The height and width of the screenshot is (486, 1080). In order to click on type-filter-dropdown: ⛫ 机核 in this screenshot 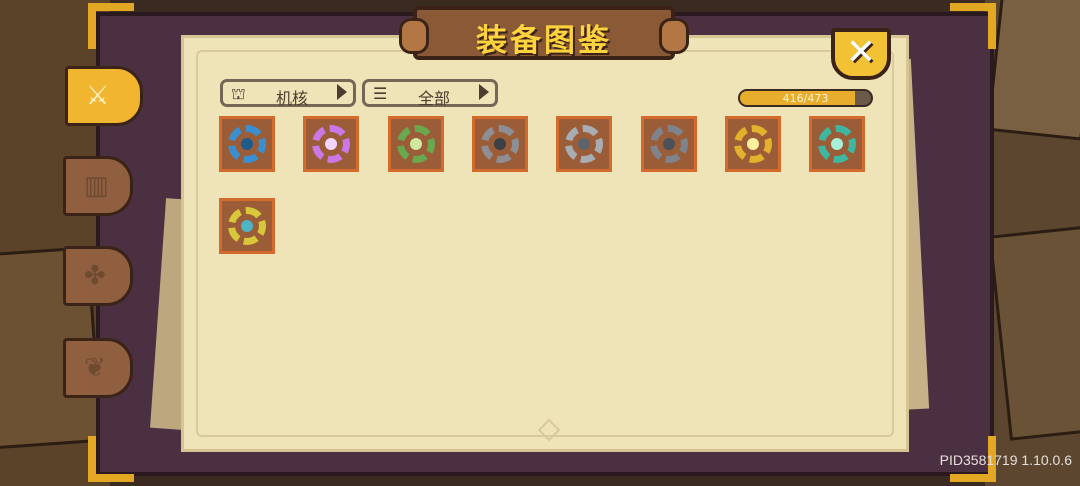, I will do `click(288, 93)`.